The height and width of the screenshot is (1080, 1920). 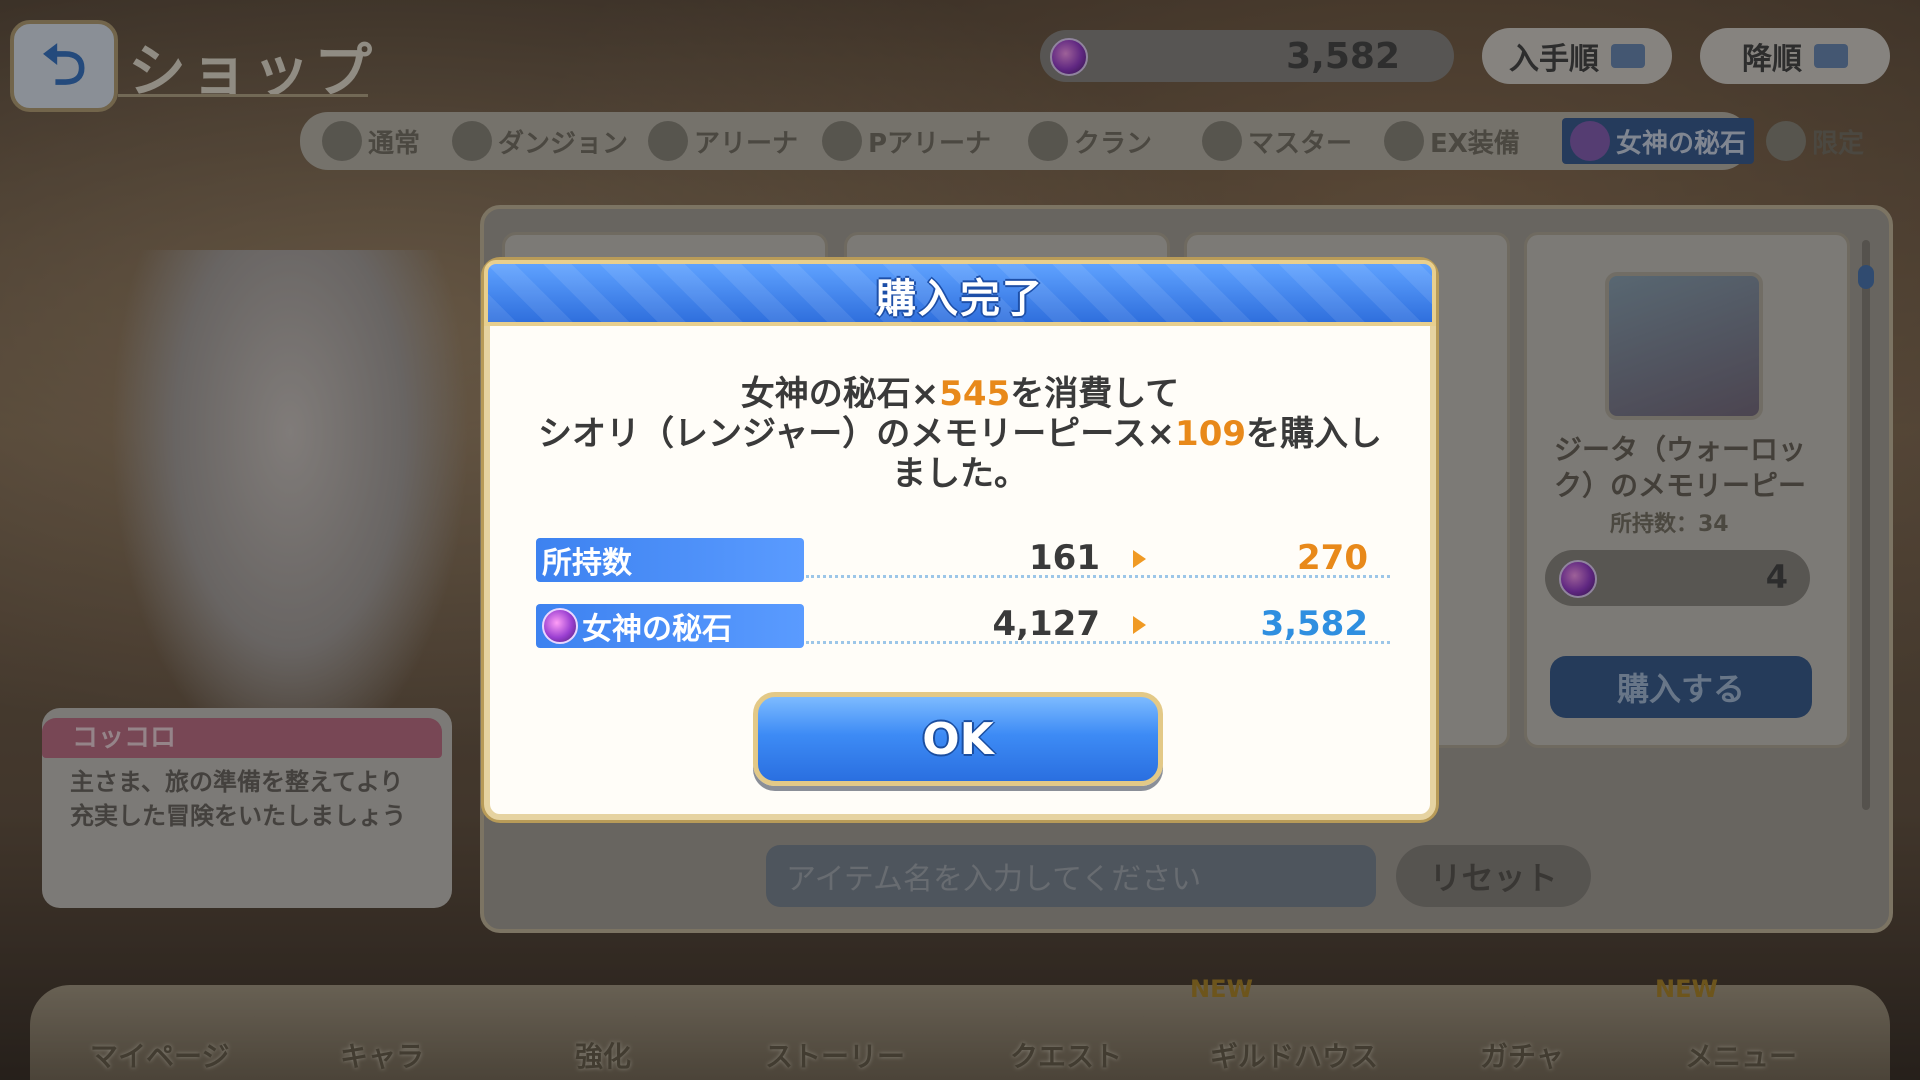 What do you see at coordinates (960, 299) in the screenshot?
I see `dialog-title: 購入完了` at bounding box center [960, 299].